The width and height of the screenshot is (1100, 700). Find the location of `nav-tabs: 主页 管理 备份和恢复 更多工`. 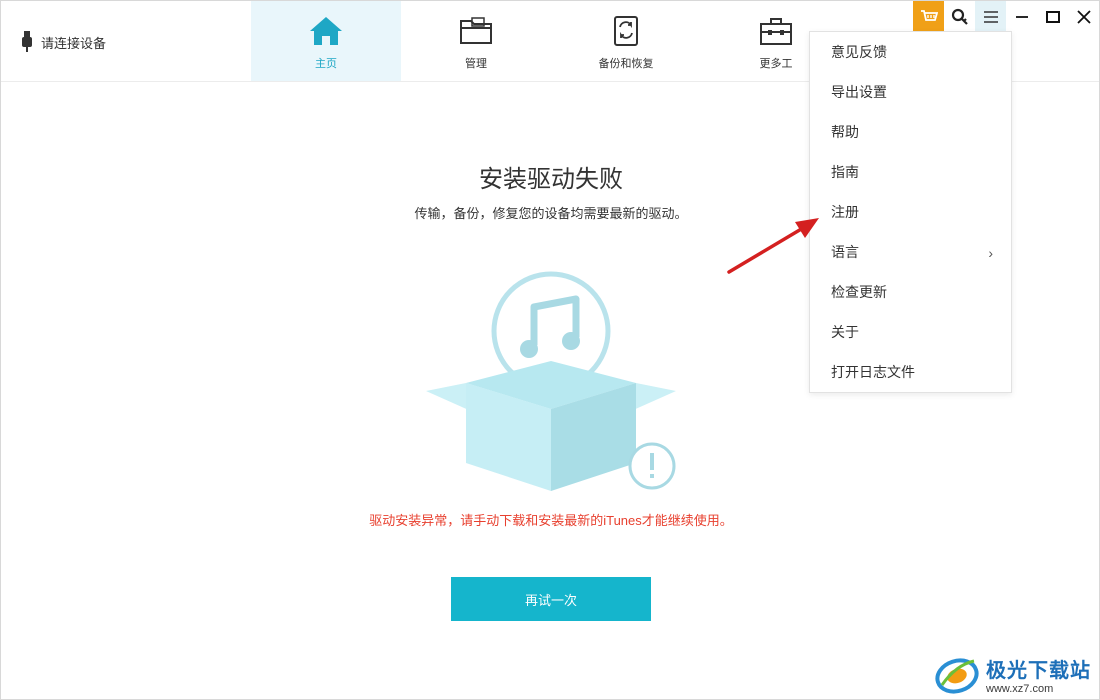

nav-tabs: 主页 管理 备份和恢复 更多工 is located at coordinates (551, 41).